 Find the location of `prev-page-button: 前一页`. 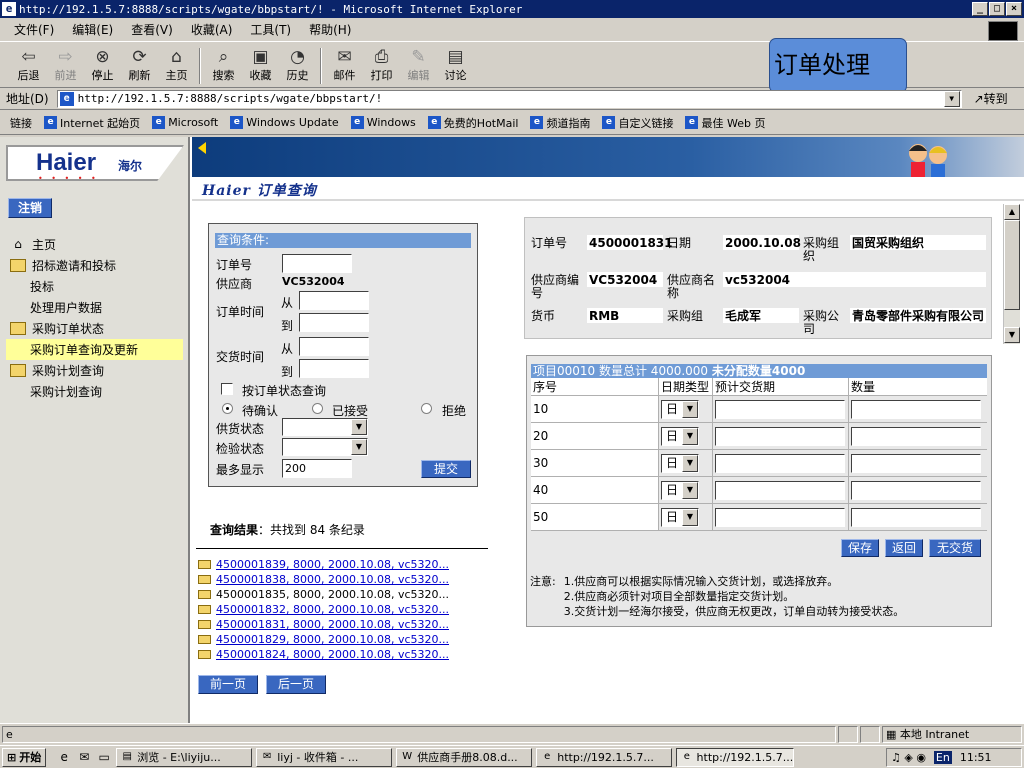

prev-page-button: 前一页 is located at coordinates (228, 684).